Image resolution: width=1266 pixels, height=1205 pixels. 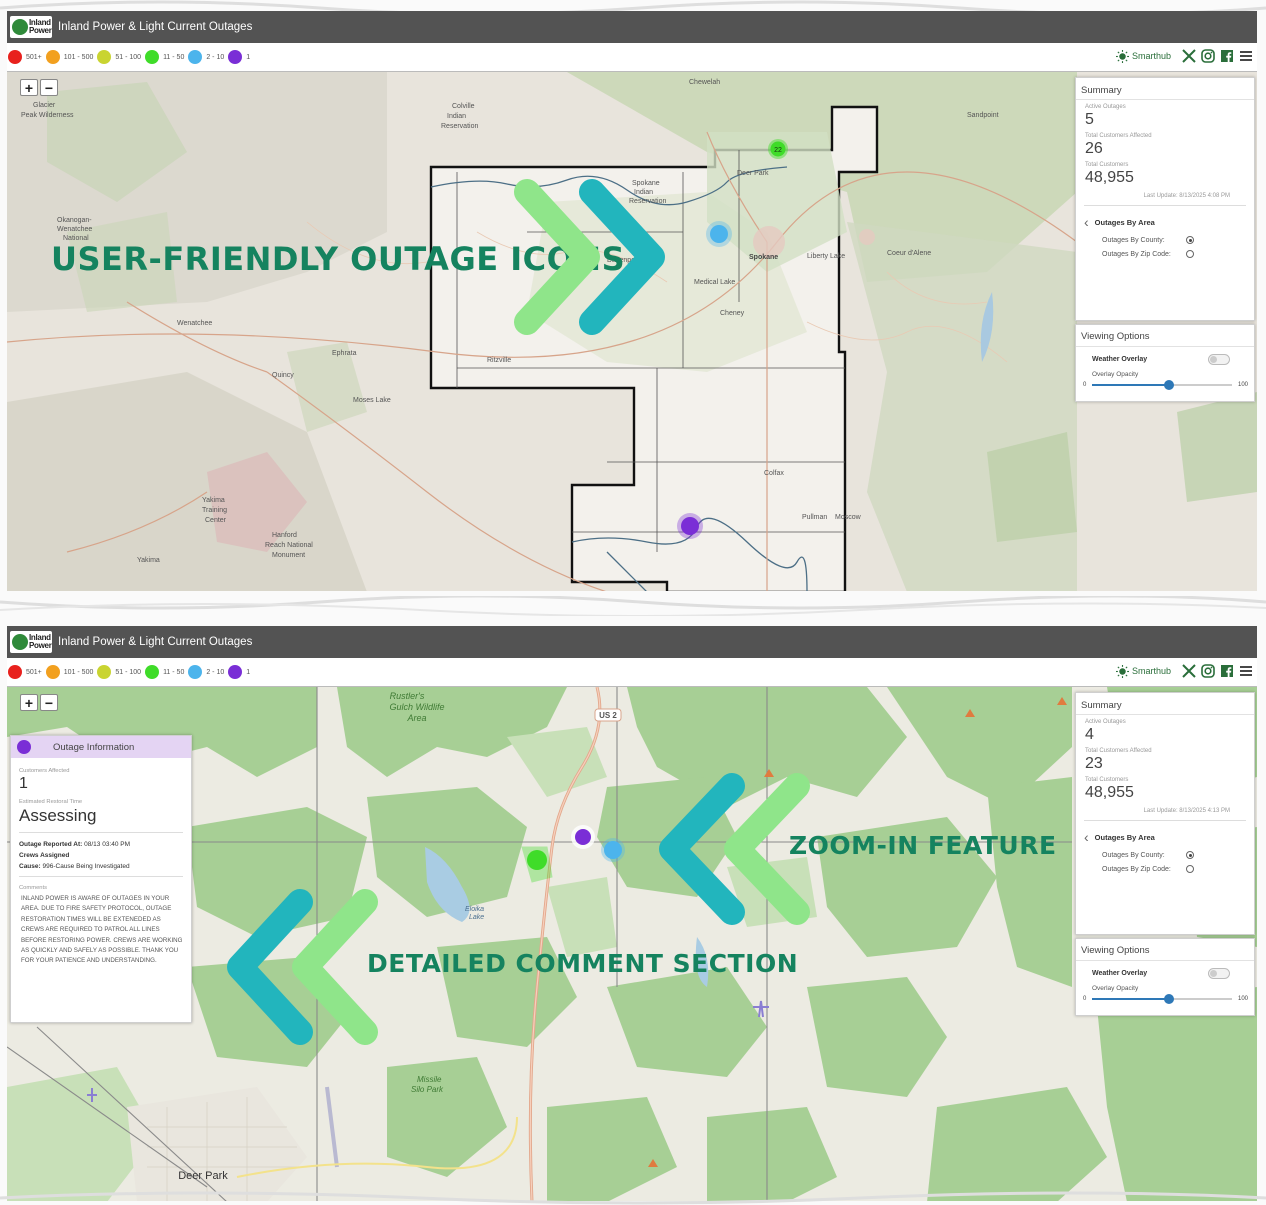 What do you see at coordinates (30, 866) in the screenshot?
I see `cause-label: Cause:` at bounding box center [30, 866].